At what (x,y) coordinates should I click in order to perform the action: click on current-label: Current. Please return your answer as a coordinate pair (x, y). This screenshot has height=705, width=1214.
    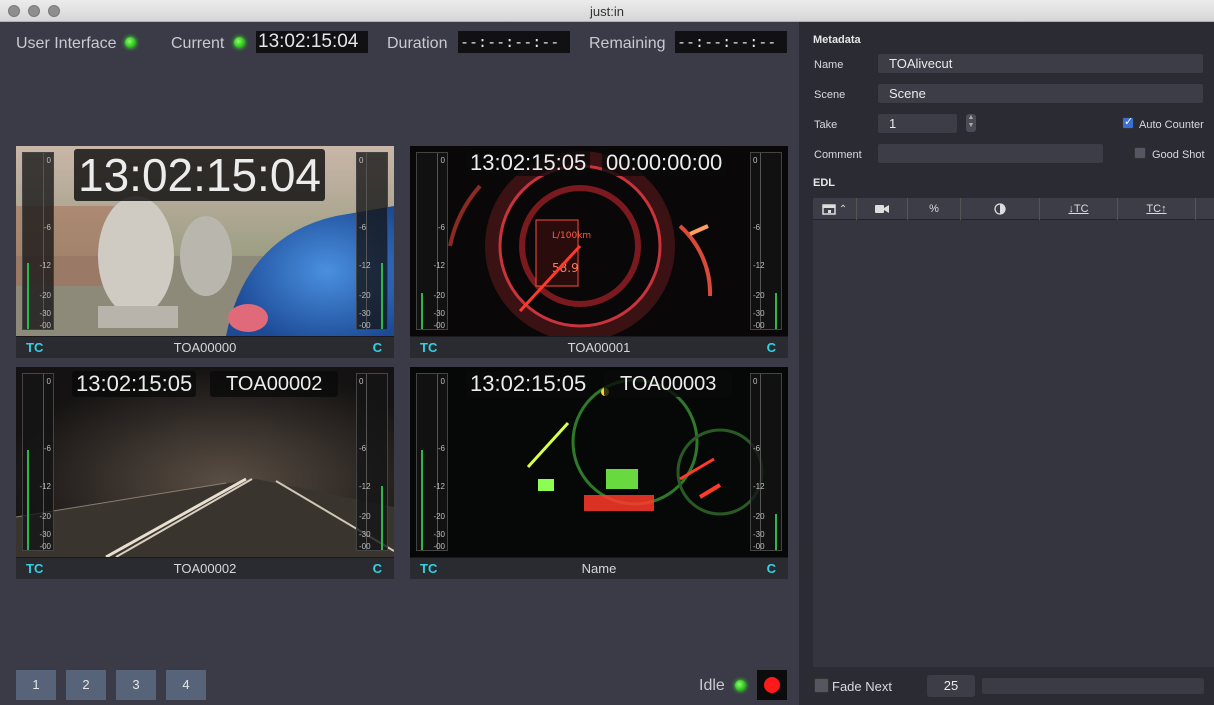
    Looking at the image, I should click on (198, 43).